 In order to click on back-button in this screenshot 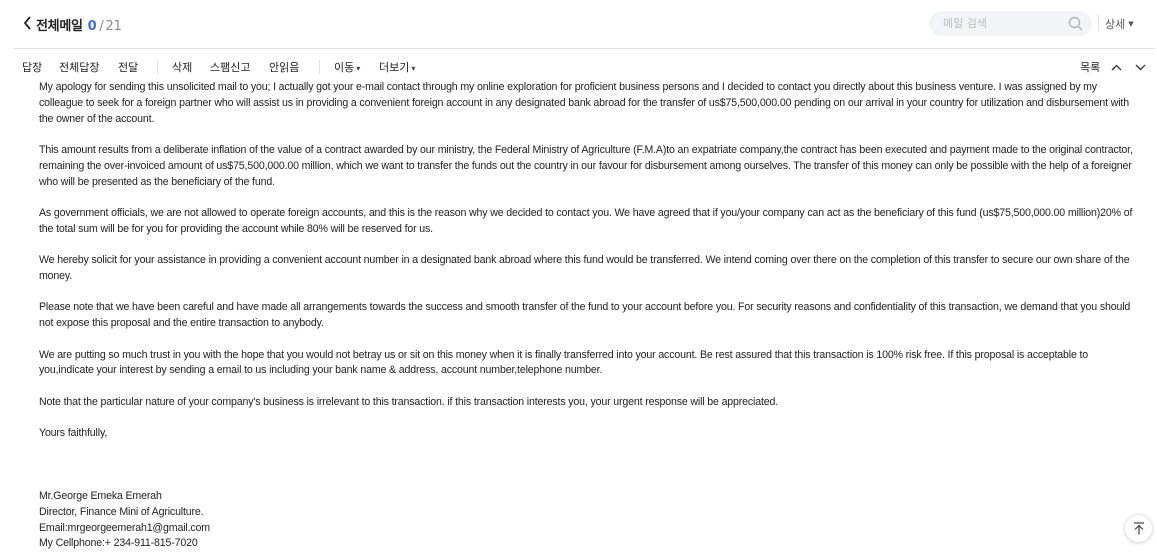, I will do `click(27, 23)`.